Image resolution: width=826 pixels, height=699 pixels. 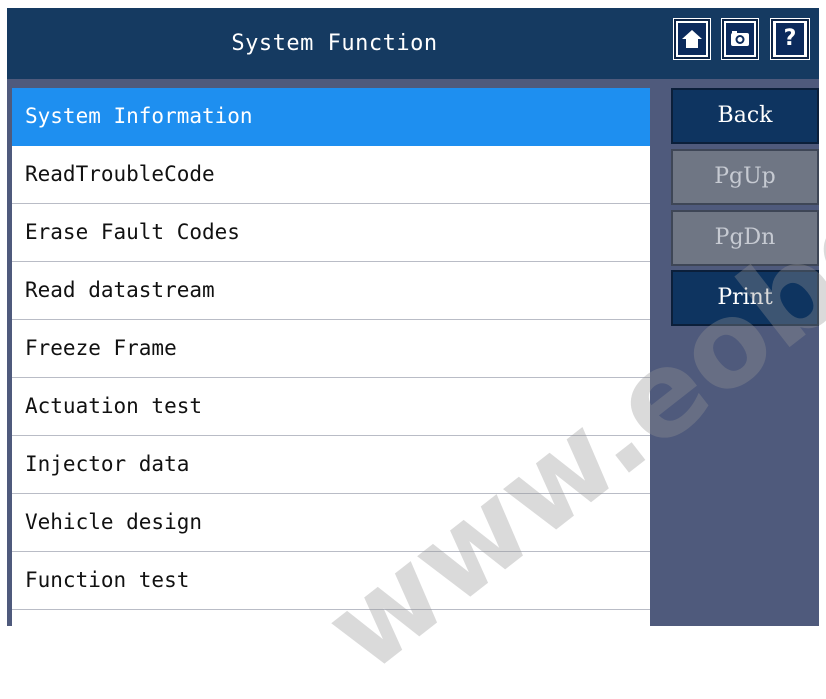 I want to click on home-button, so click(x=692, y=39).